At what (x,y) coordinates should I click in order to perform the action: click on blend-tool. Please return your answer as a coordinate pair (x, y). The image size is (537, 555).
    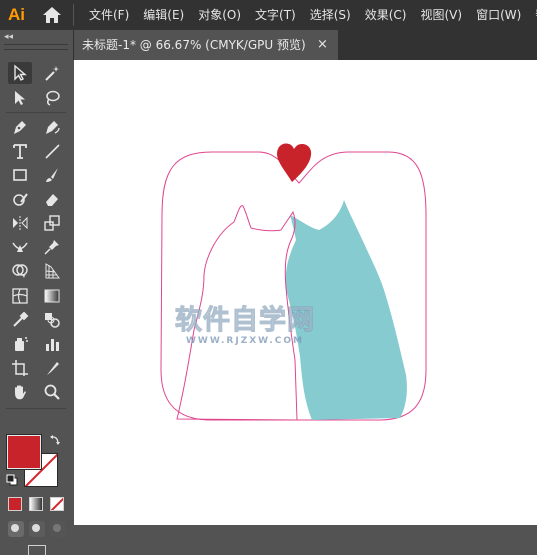
    Looking at the image, I should click on (52, 320).